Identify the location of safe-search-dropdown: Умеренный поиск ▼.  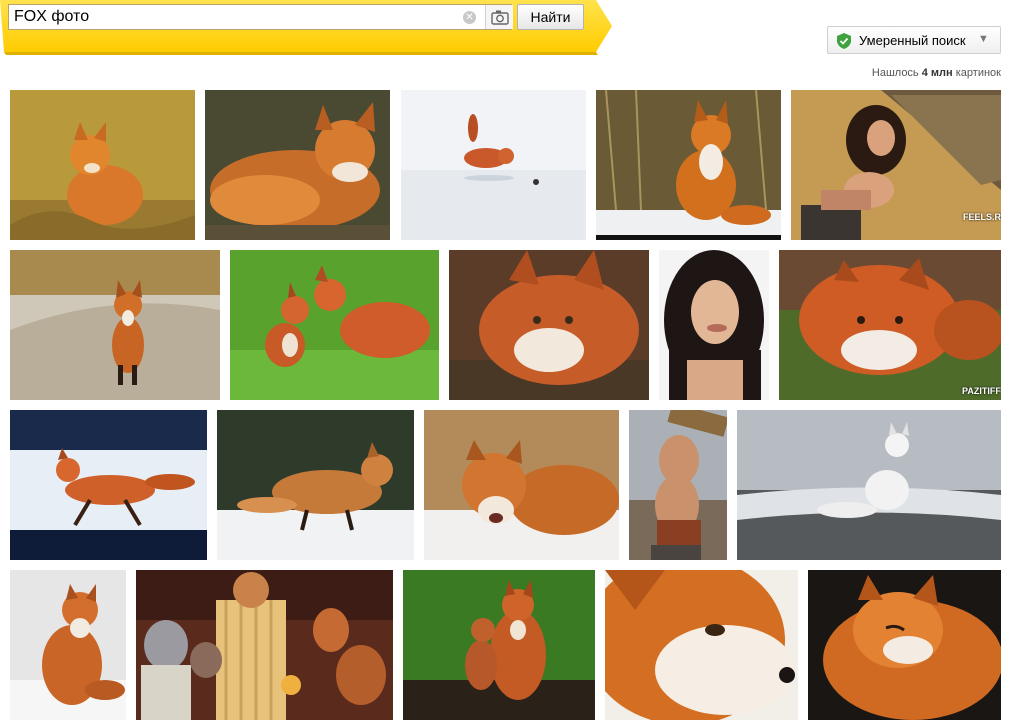
(914, 40).